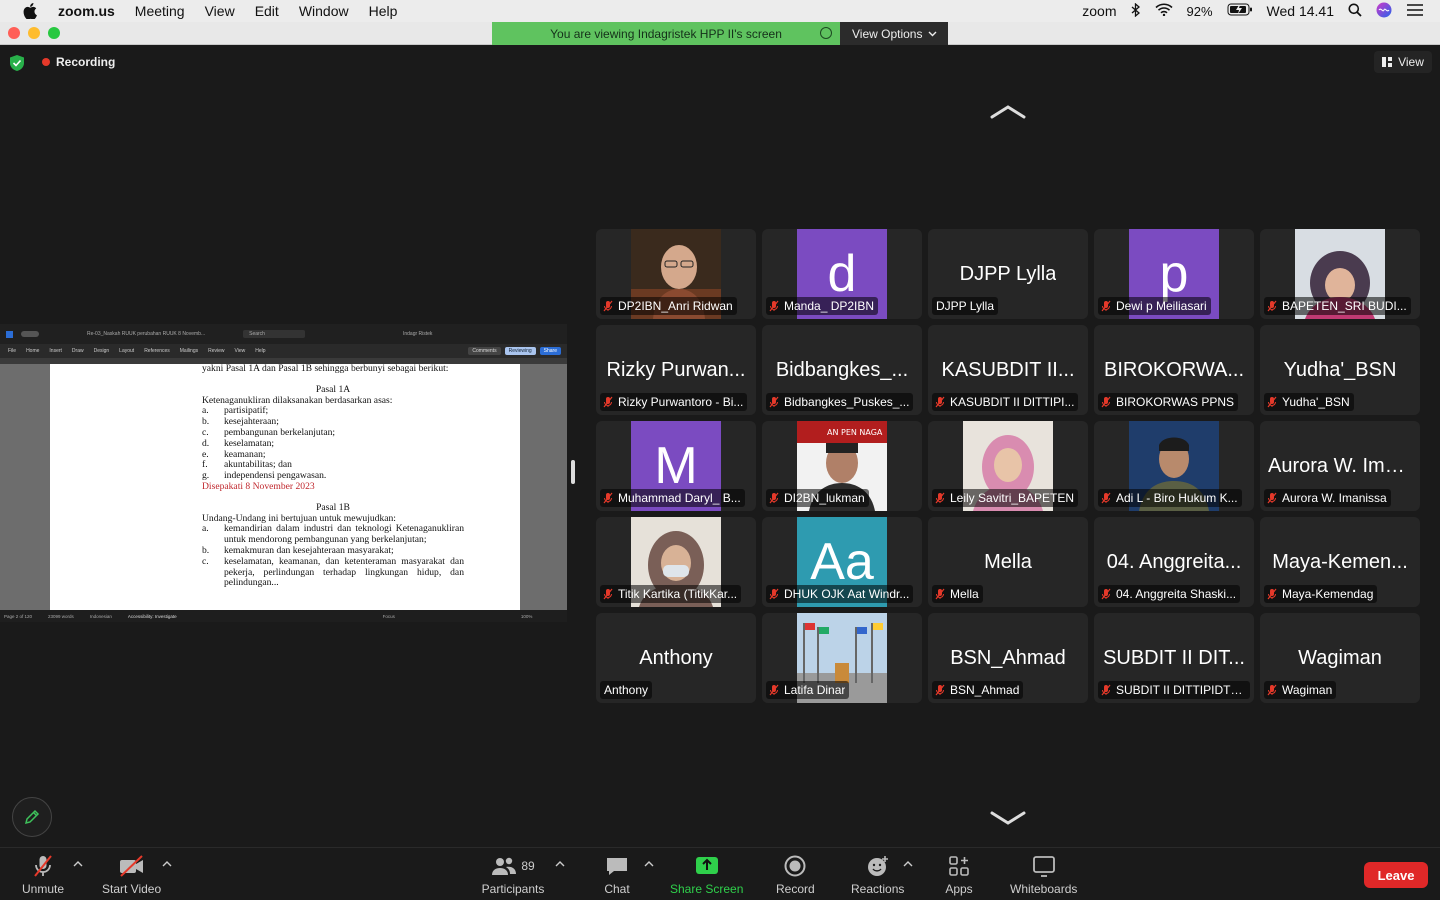  Describe the element at coordinates (668, 306) in the screenshot. I see `participant-name-label: DP2IBN_Anri Ridwan` at that location.